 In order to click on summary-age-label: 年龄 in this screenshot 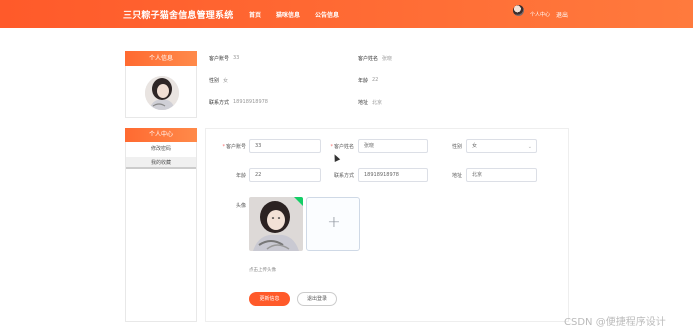, I will do `click(363, 81)`.